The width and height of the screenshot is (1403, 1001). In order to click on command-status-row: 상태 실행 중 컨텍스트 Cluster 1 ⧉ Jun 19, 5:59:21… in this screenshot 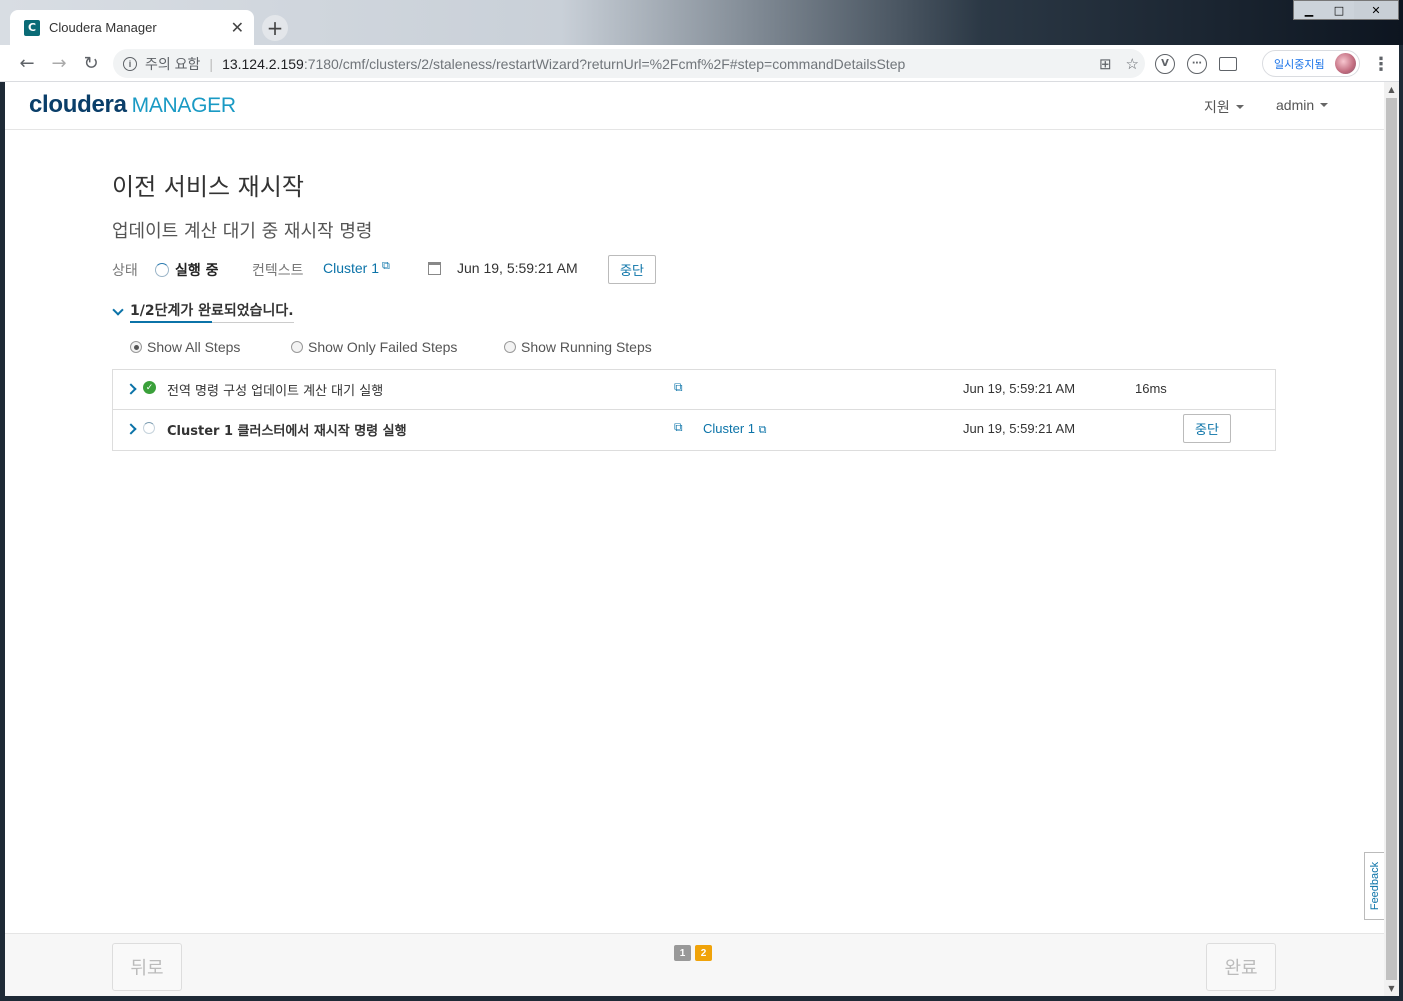, I will do `click(412, 269)`.